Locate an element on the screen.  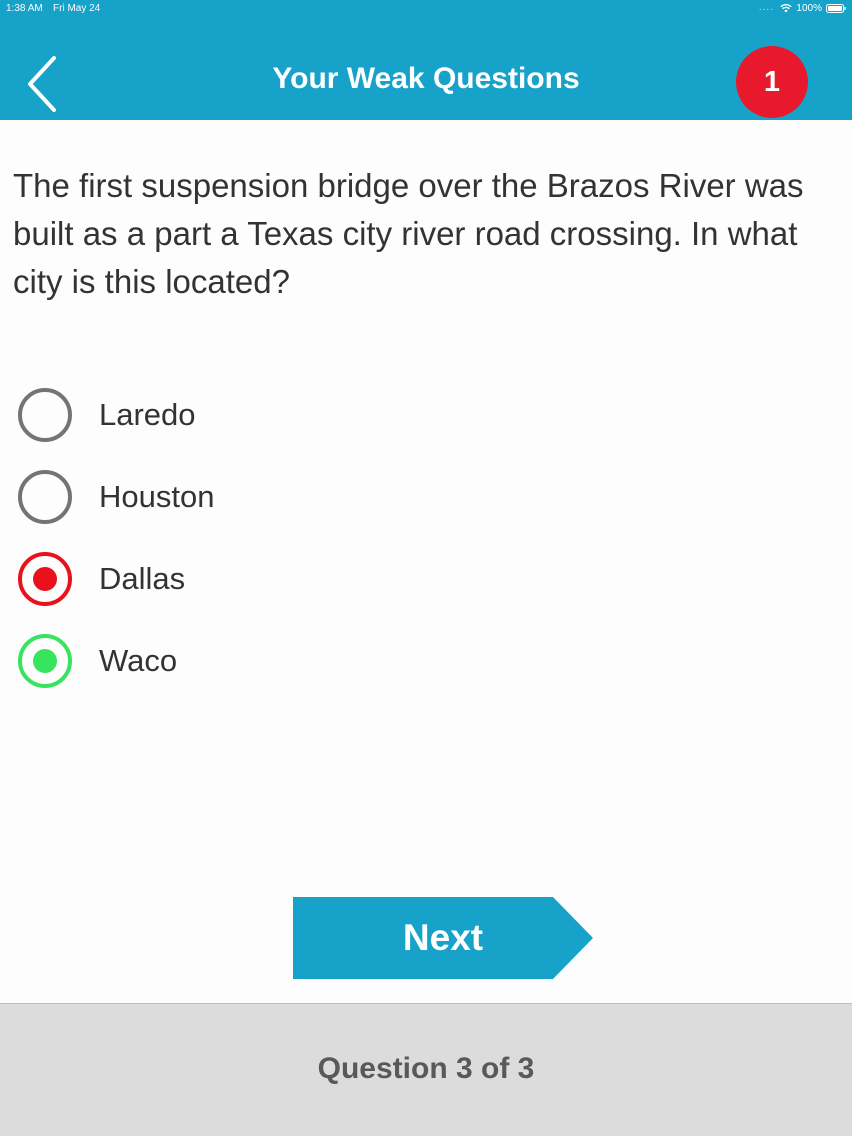
status-time: 1:38 AM is located at coordinates (24, 8).